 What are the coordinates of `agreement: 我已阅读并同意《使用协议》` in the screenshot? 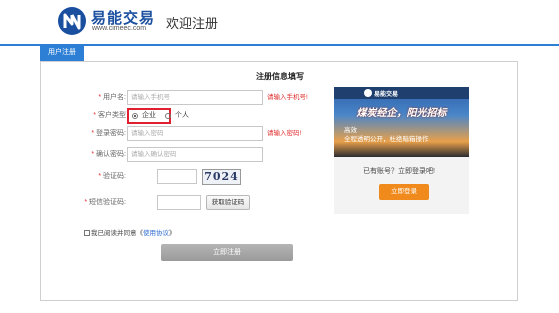 It's located at (130, 234).